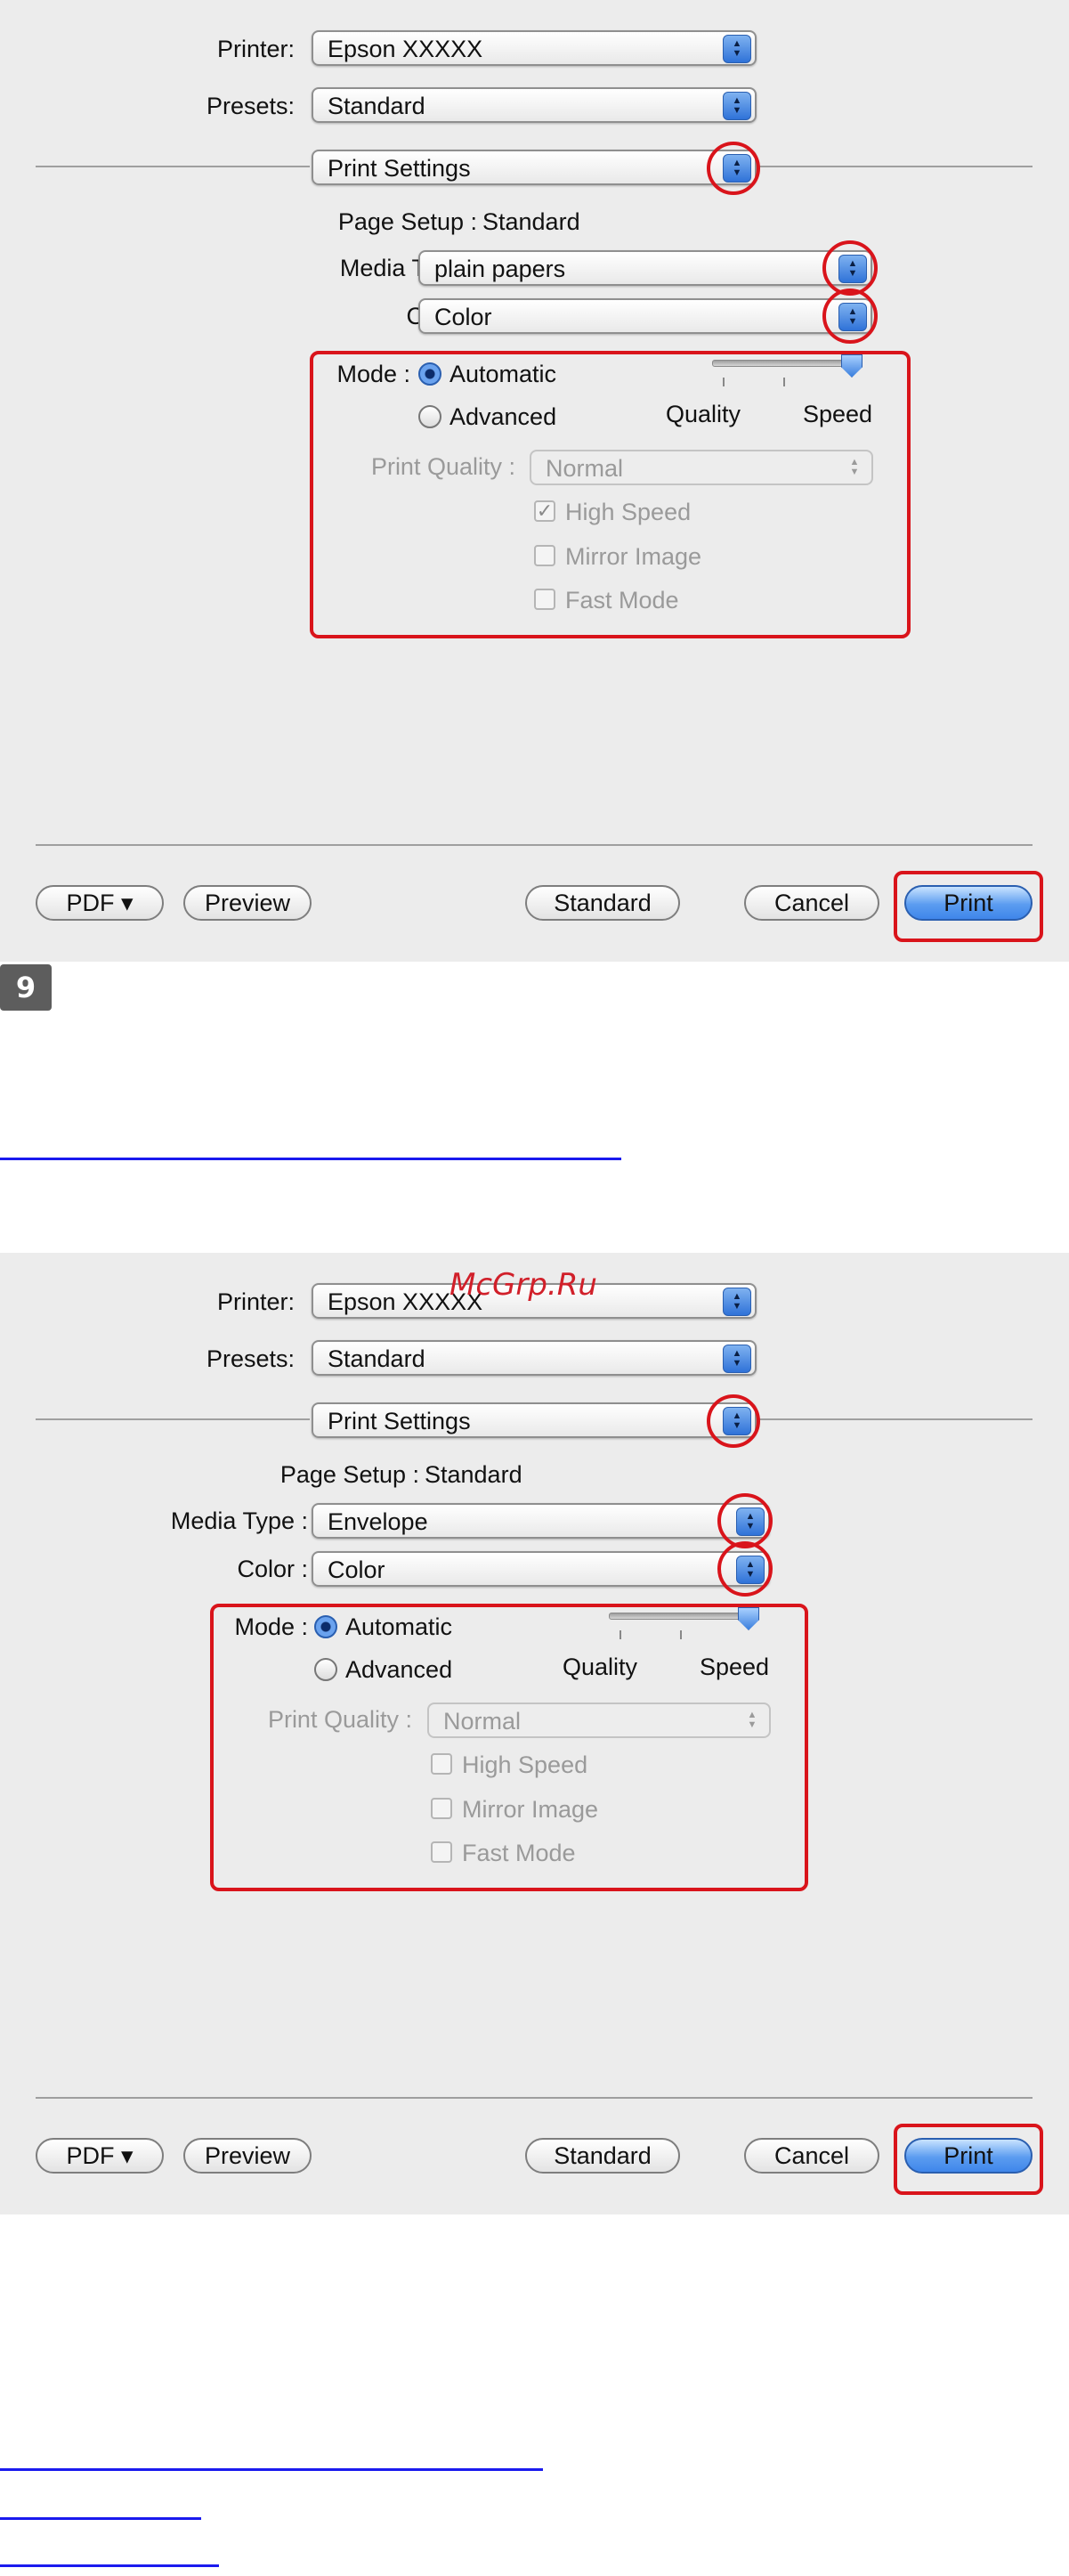 The image size is (1069, 2576). What do you see at coordinates (378, 1521) in the screenshot?
I see `media-type-value: Envelope` at bounding box center [378, 1521].